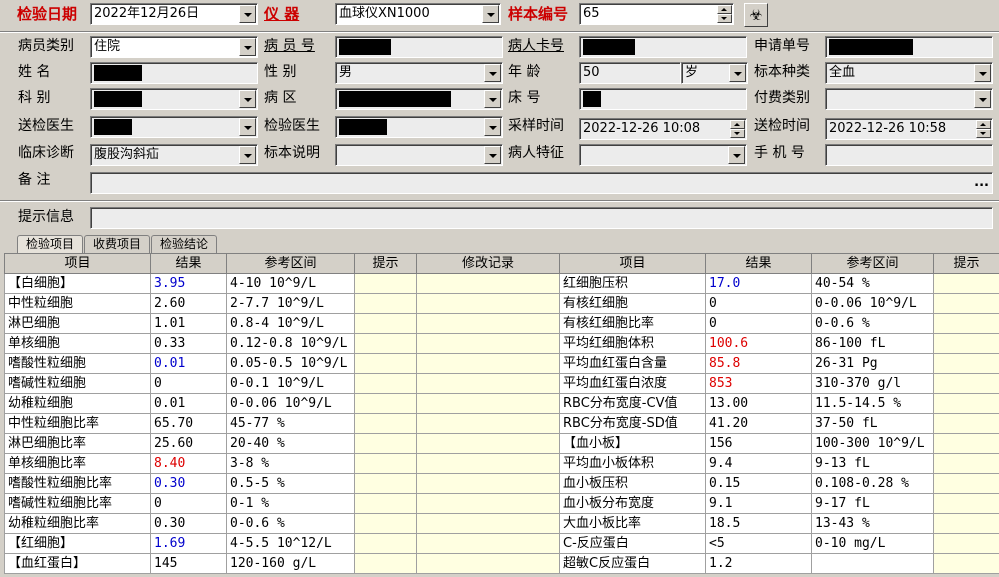 This screenshot has width=999, height=577. Describe the element at coordinates (663, 129) in the screenshot. I see `collect-time-input: 2022-12-26 10:08` at that location.